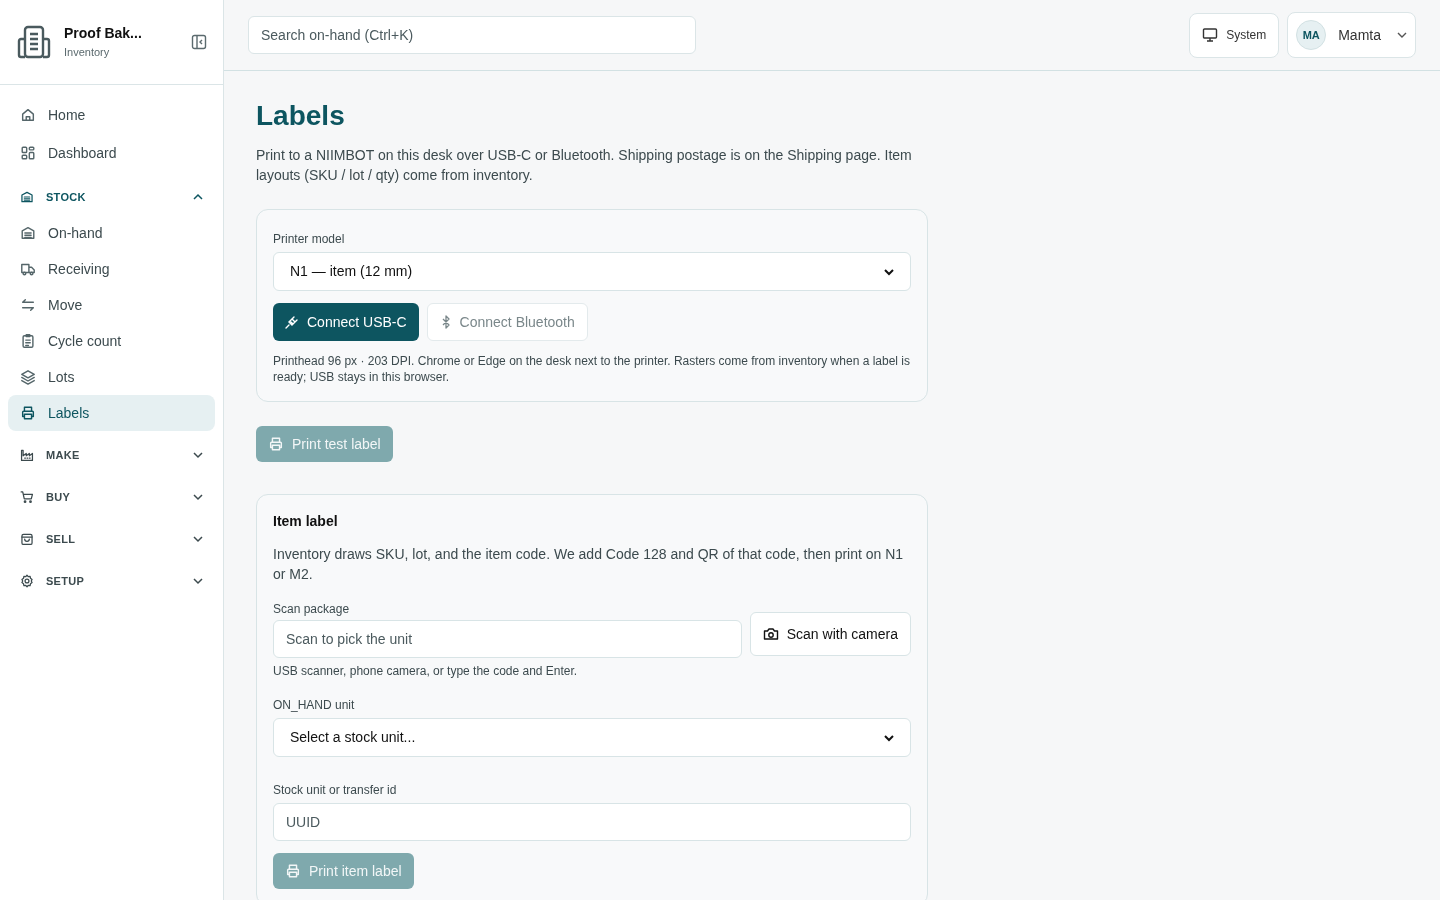 This screenshot has height=900, width=1440. Describe the element at coordinates (309, 239) in the screenshot. I see `field-label: Printer model` at that location.